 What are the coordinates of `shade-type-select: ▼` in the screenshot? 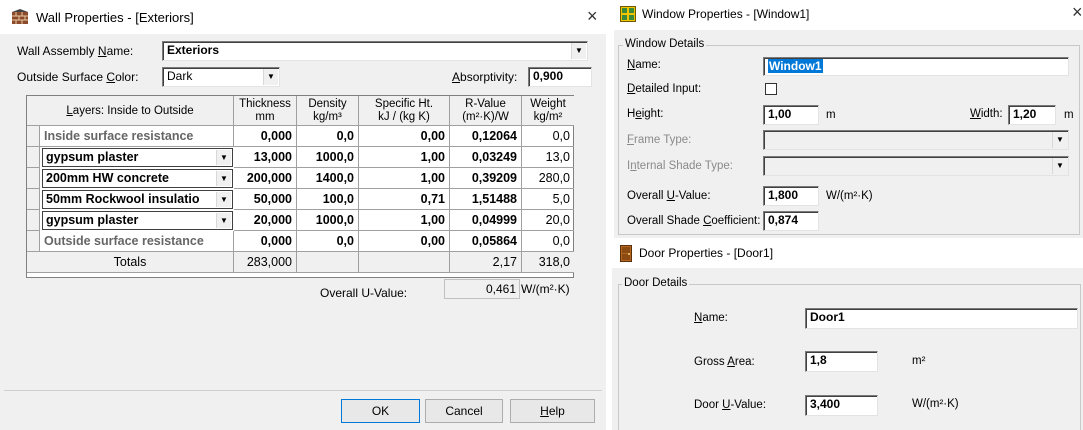 It's located at (916, 166).